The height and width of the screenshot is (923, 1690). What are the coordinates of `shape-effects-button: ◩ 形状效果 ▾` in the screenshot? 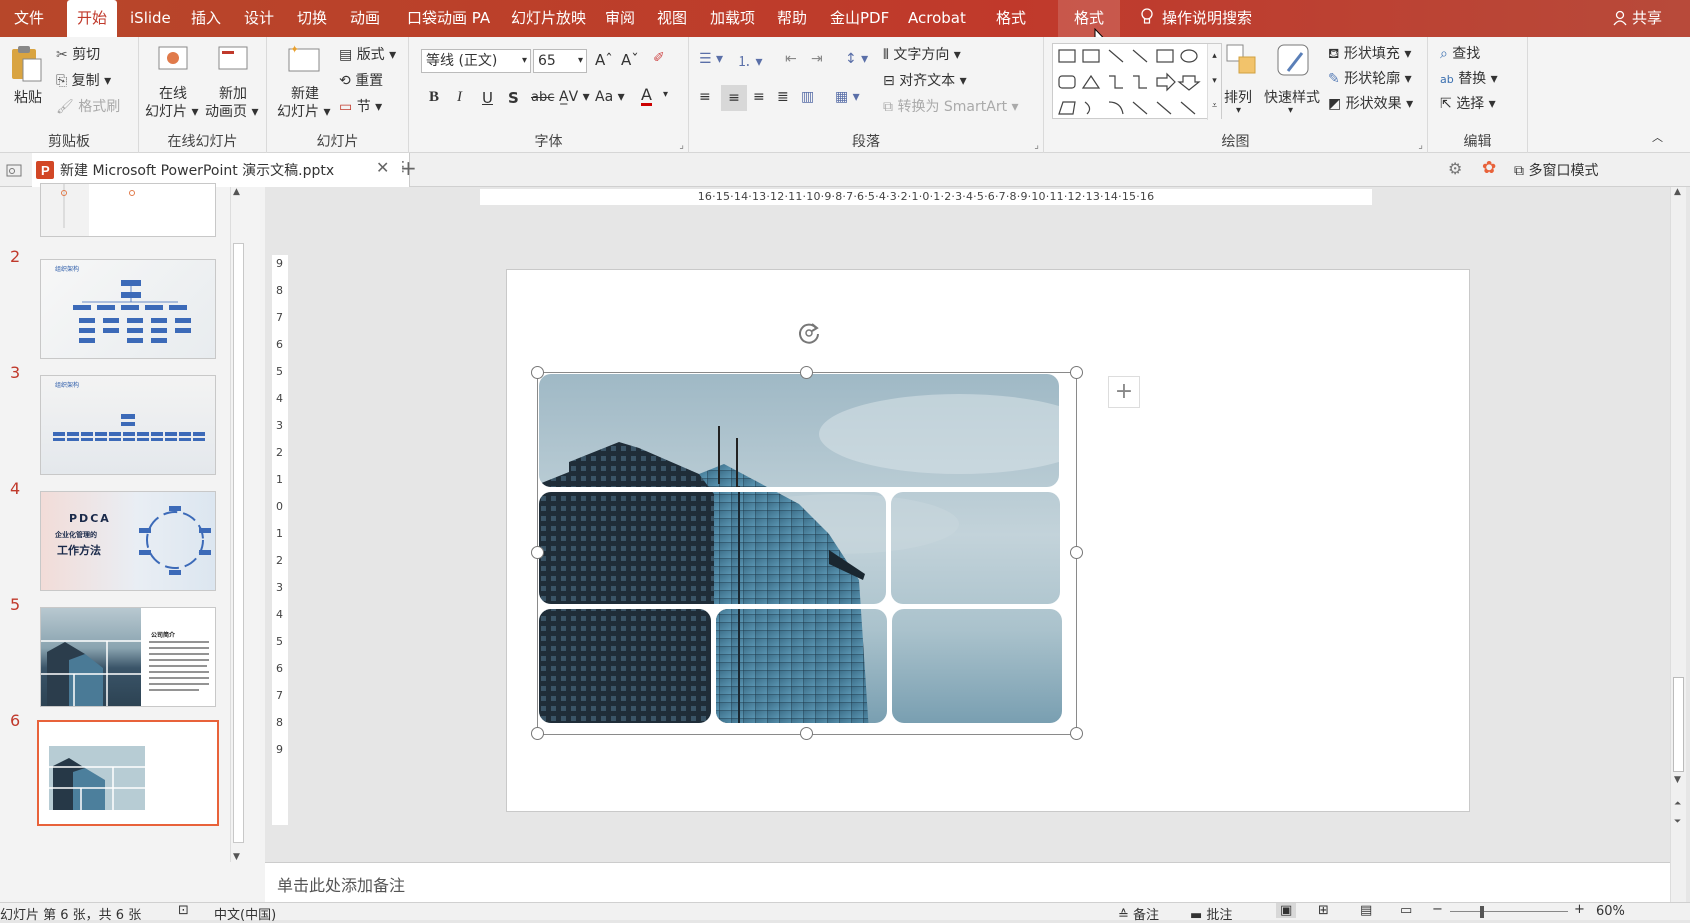 It's located at (1370, 103).